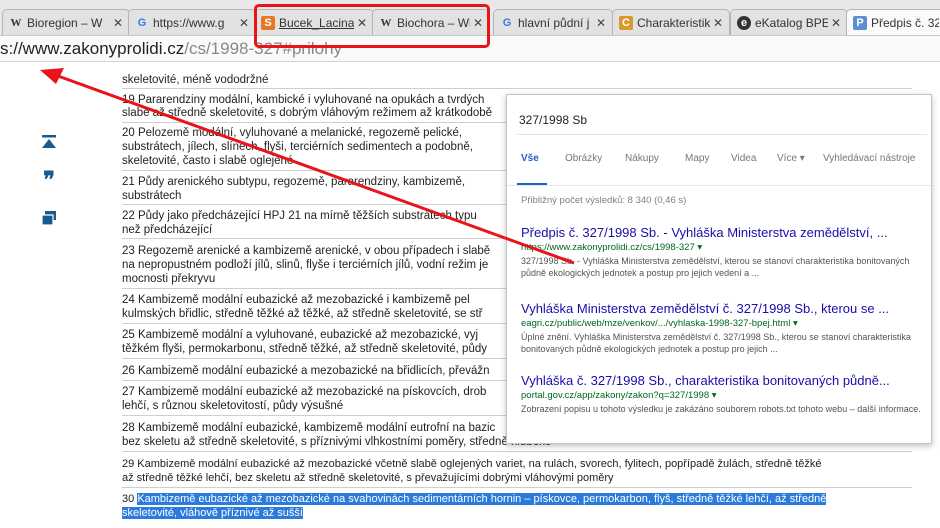  What do you see at coordinates (49, 180) in the screenshot?
I see `quote-icon: ❞` at bounding box center [49, 180].